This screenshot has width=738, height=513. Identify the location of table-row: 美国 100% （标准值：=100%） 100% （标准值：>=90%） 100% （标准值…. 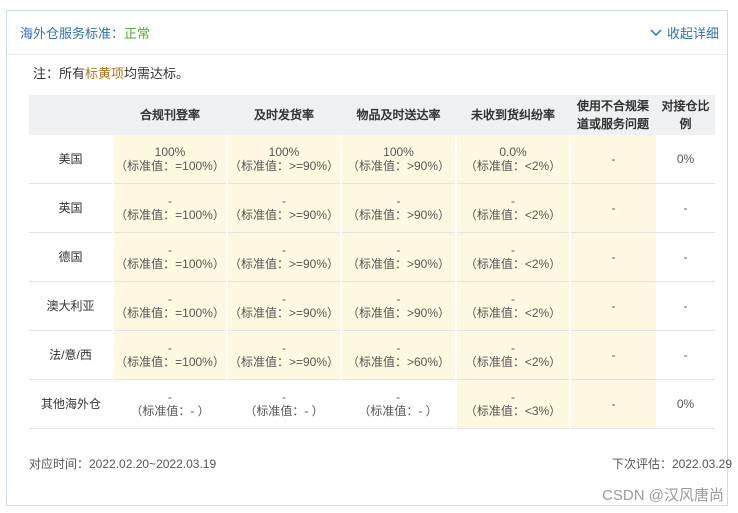
(372, 159).